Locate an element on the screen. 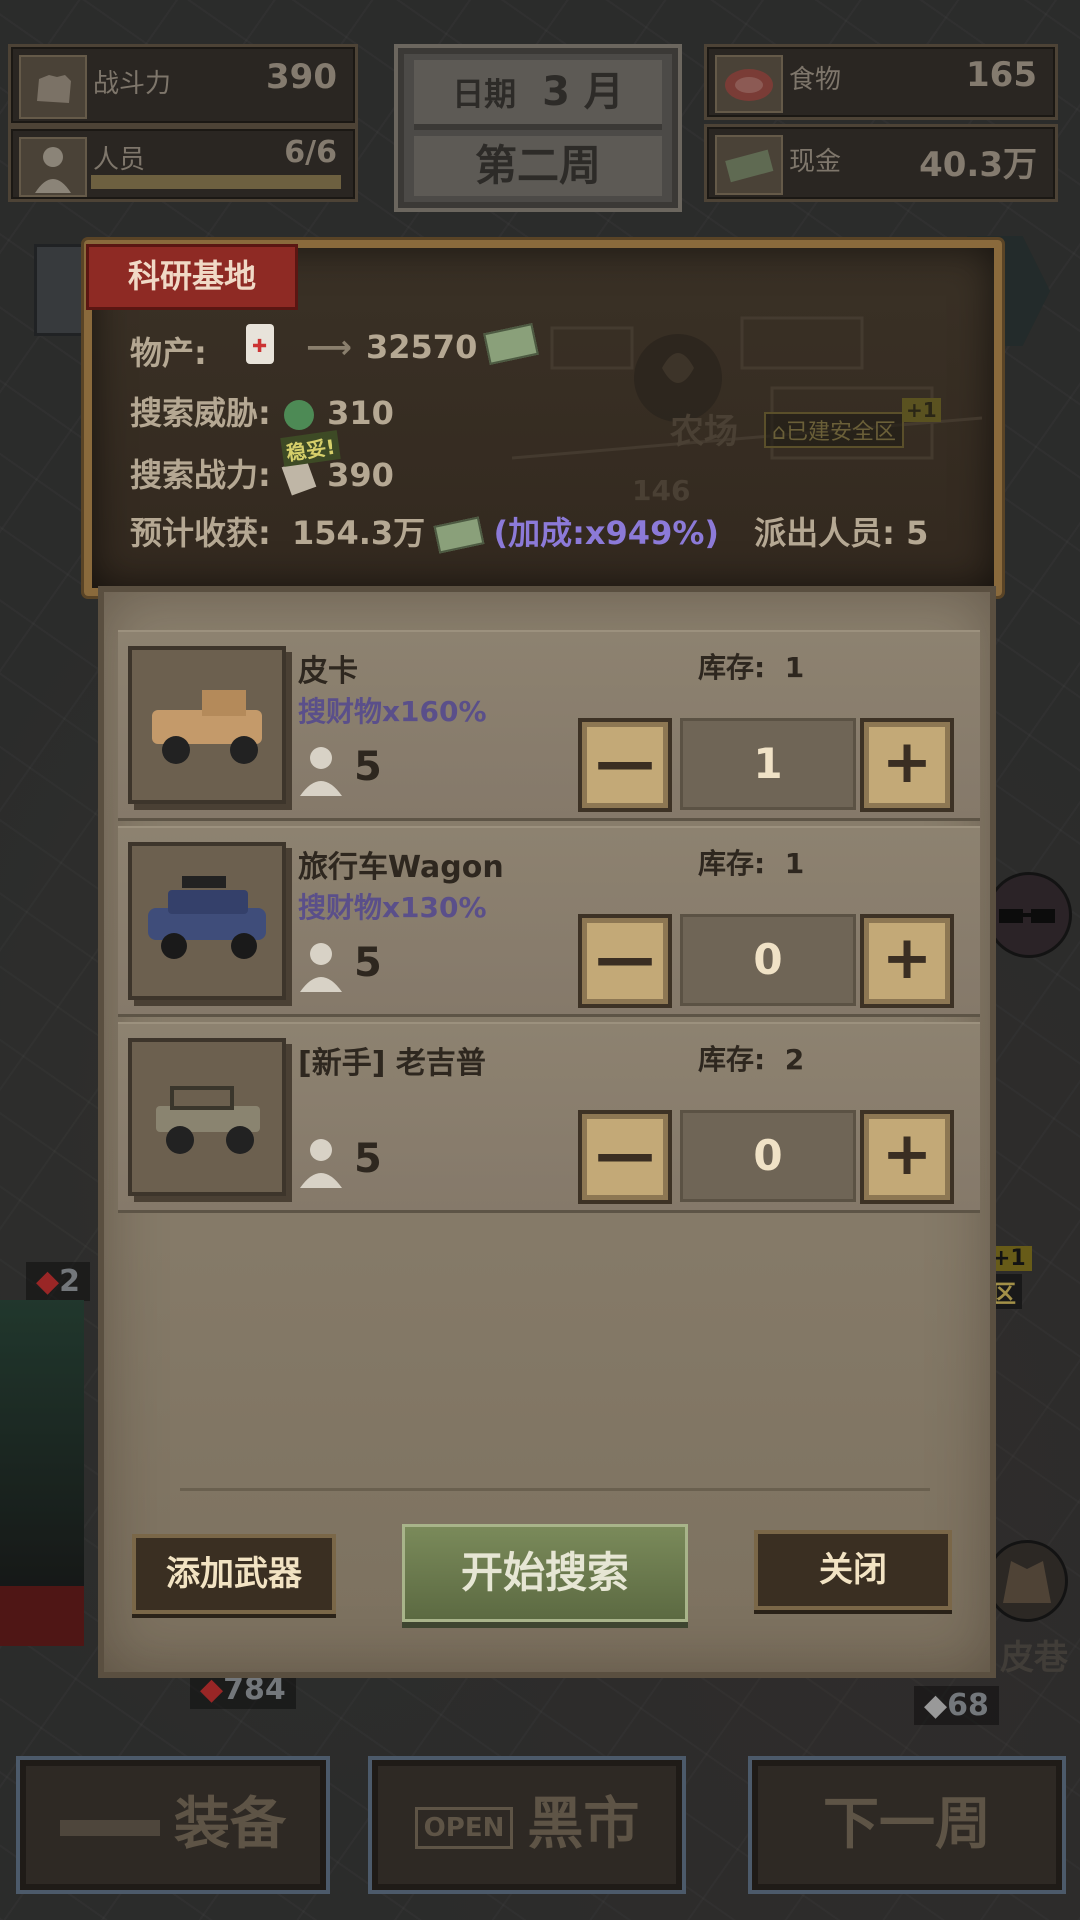  food-value: 165 is located at coordinates (1001, 75).